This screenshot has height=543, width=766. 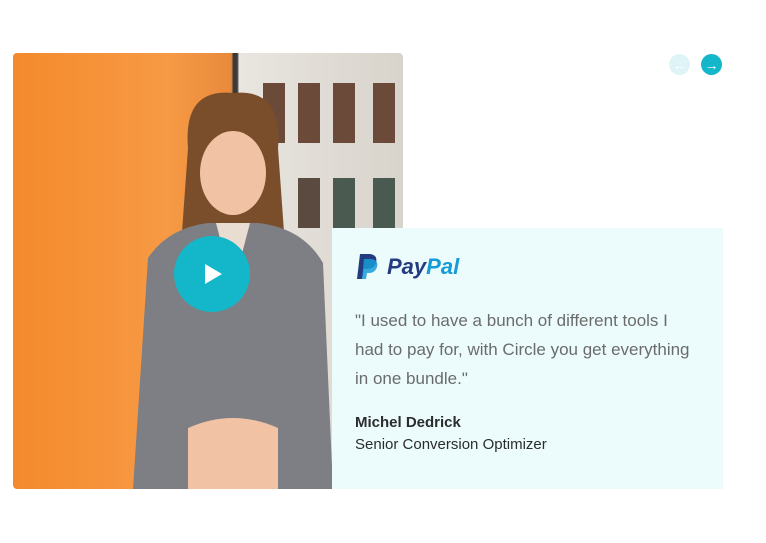 I want to click on arrow-left-icon: ←, so click(x=679, y=64).